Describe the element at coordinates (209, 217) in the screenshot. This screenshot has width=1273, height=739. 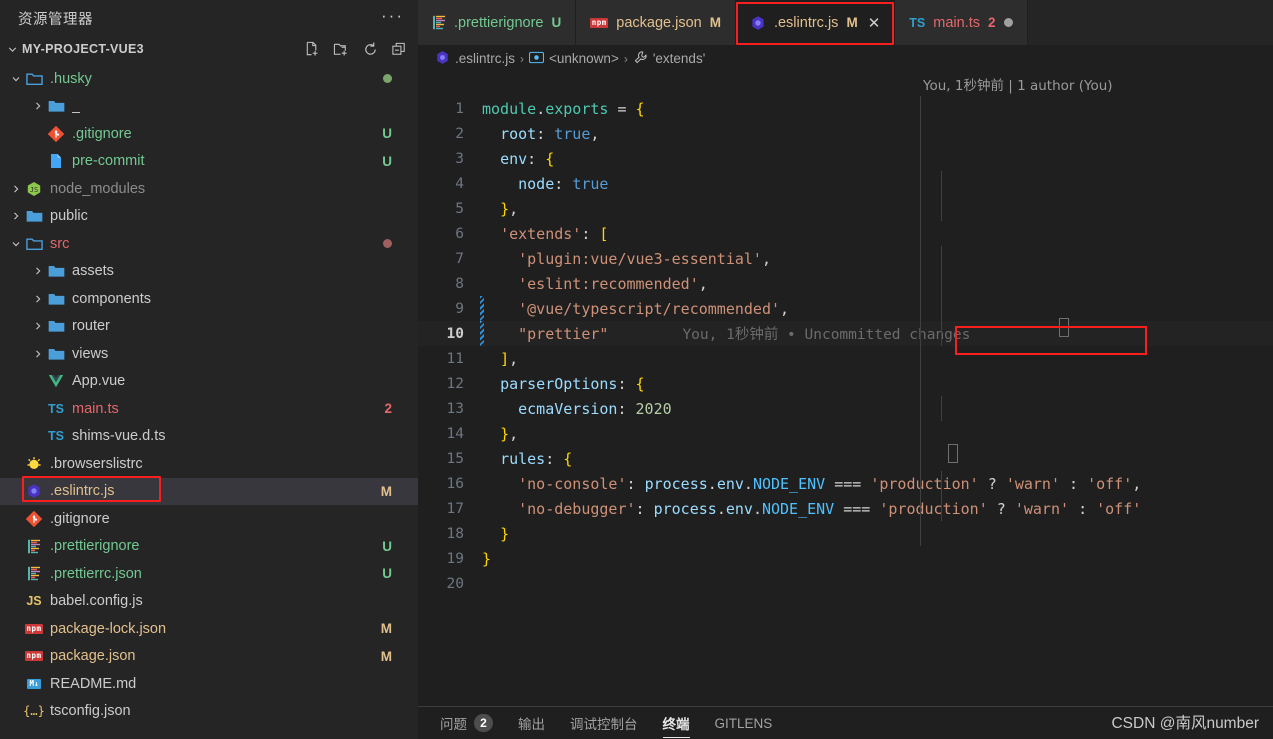
I see `tree-item-public: public` at that location.